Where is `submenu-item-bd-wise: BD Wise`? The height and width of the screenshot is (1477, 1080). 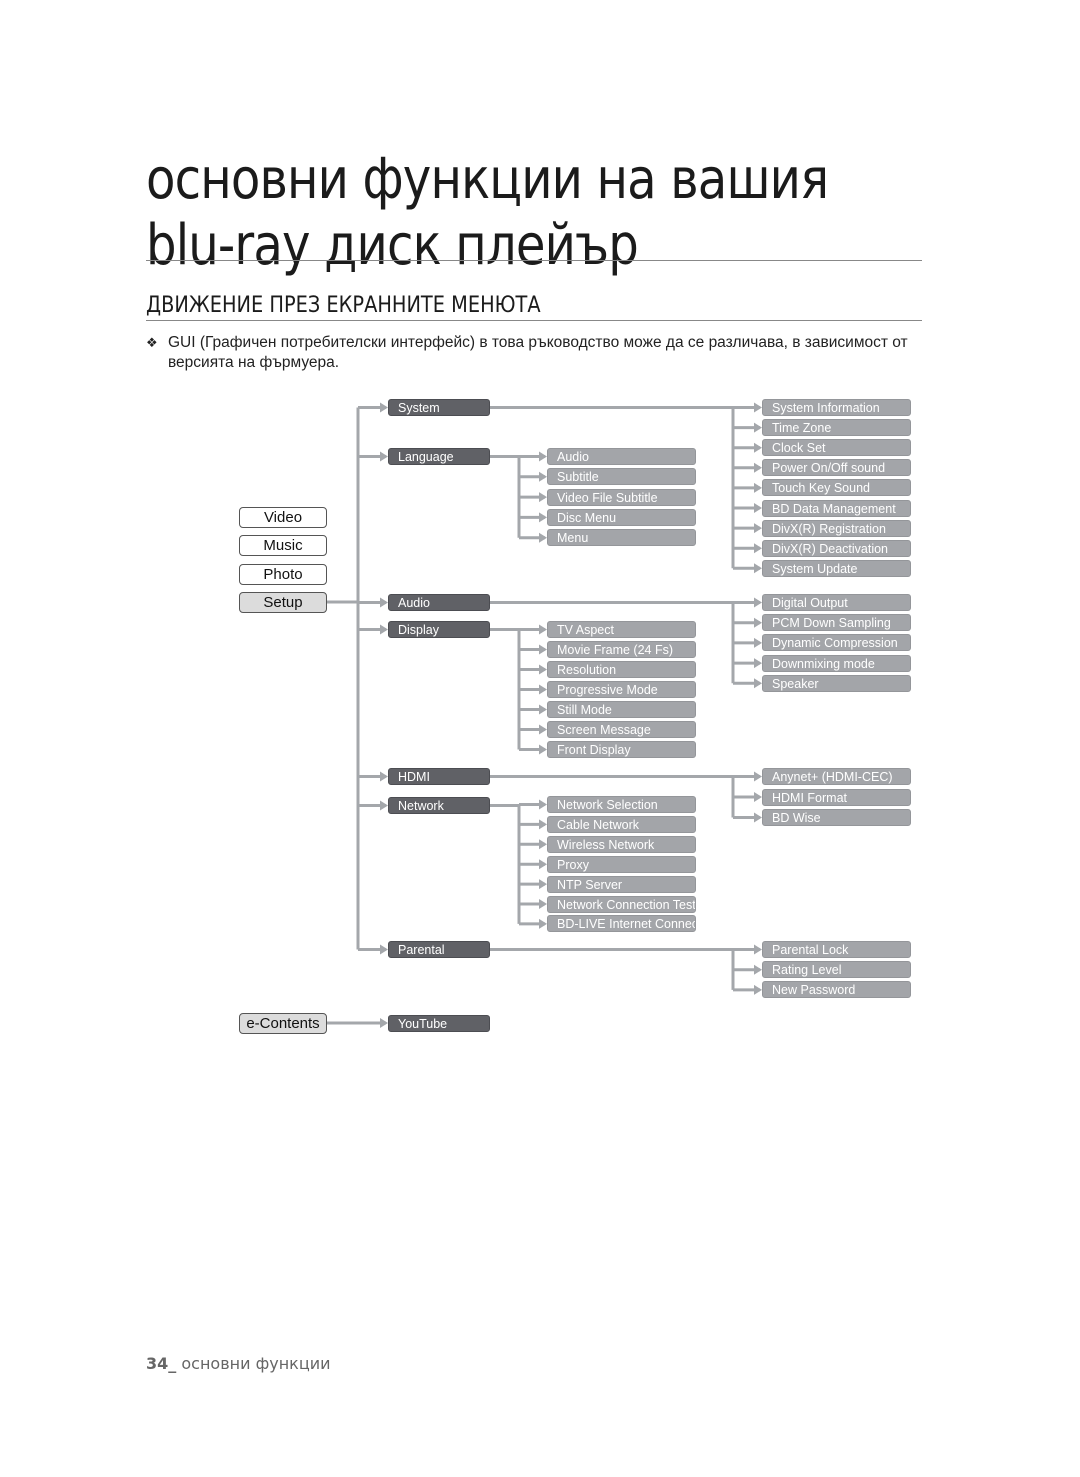 submenu-item-bd-wise: BD Wise is located at coordinates (836, 817).